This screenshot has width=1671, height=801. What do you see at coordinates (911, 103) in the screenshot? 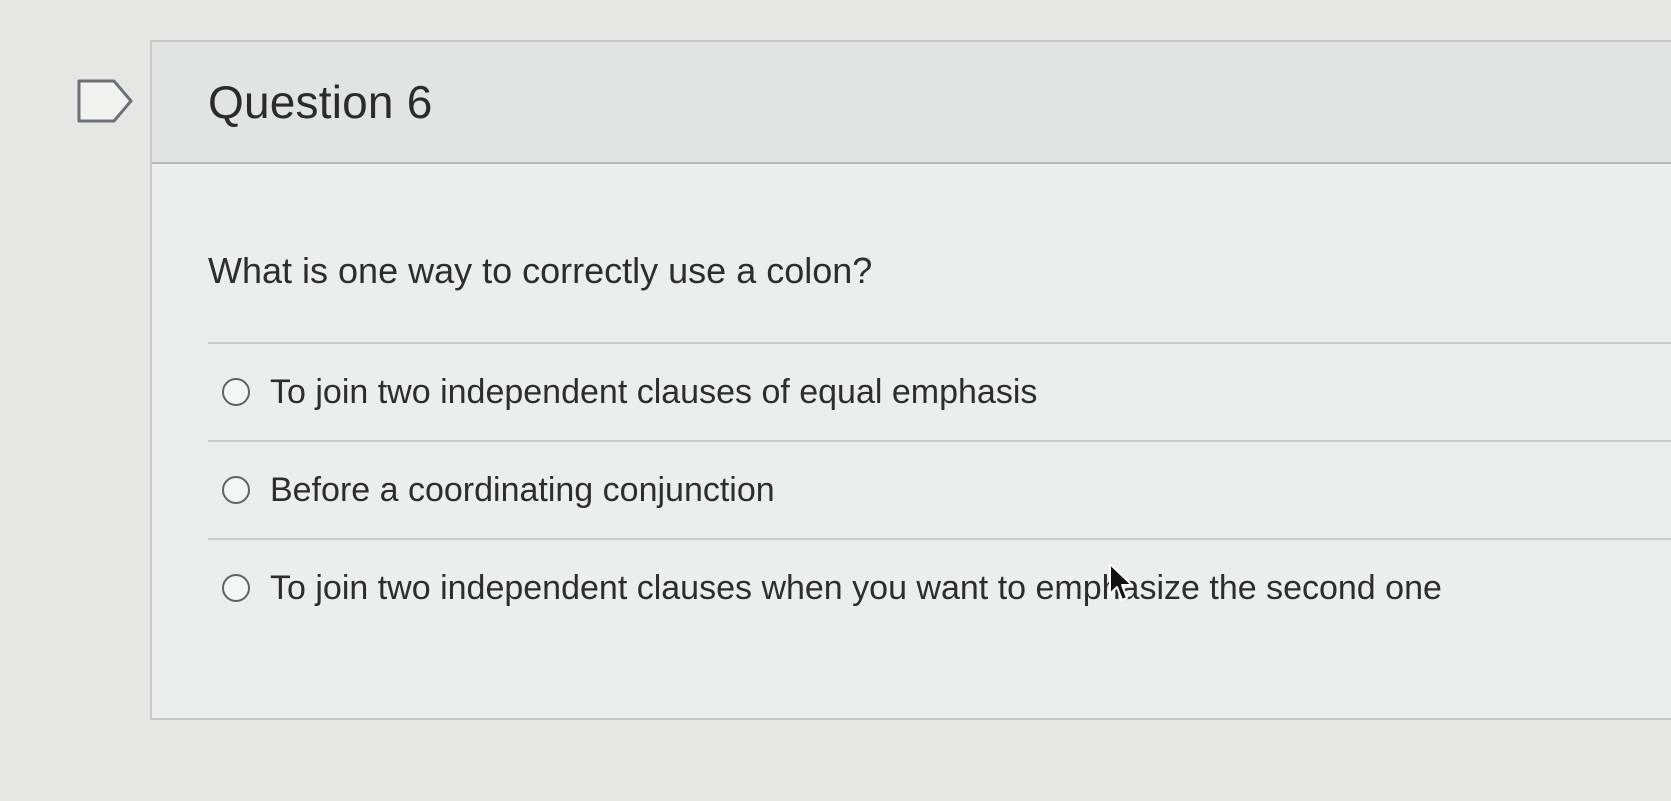
I see `question-header: Question 6` at bounding box center [911, 103].